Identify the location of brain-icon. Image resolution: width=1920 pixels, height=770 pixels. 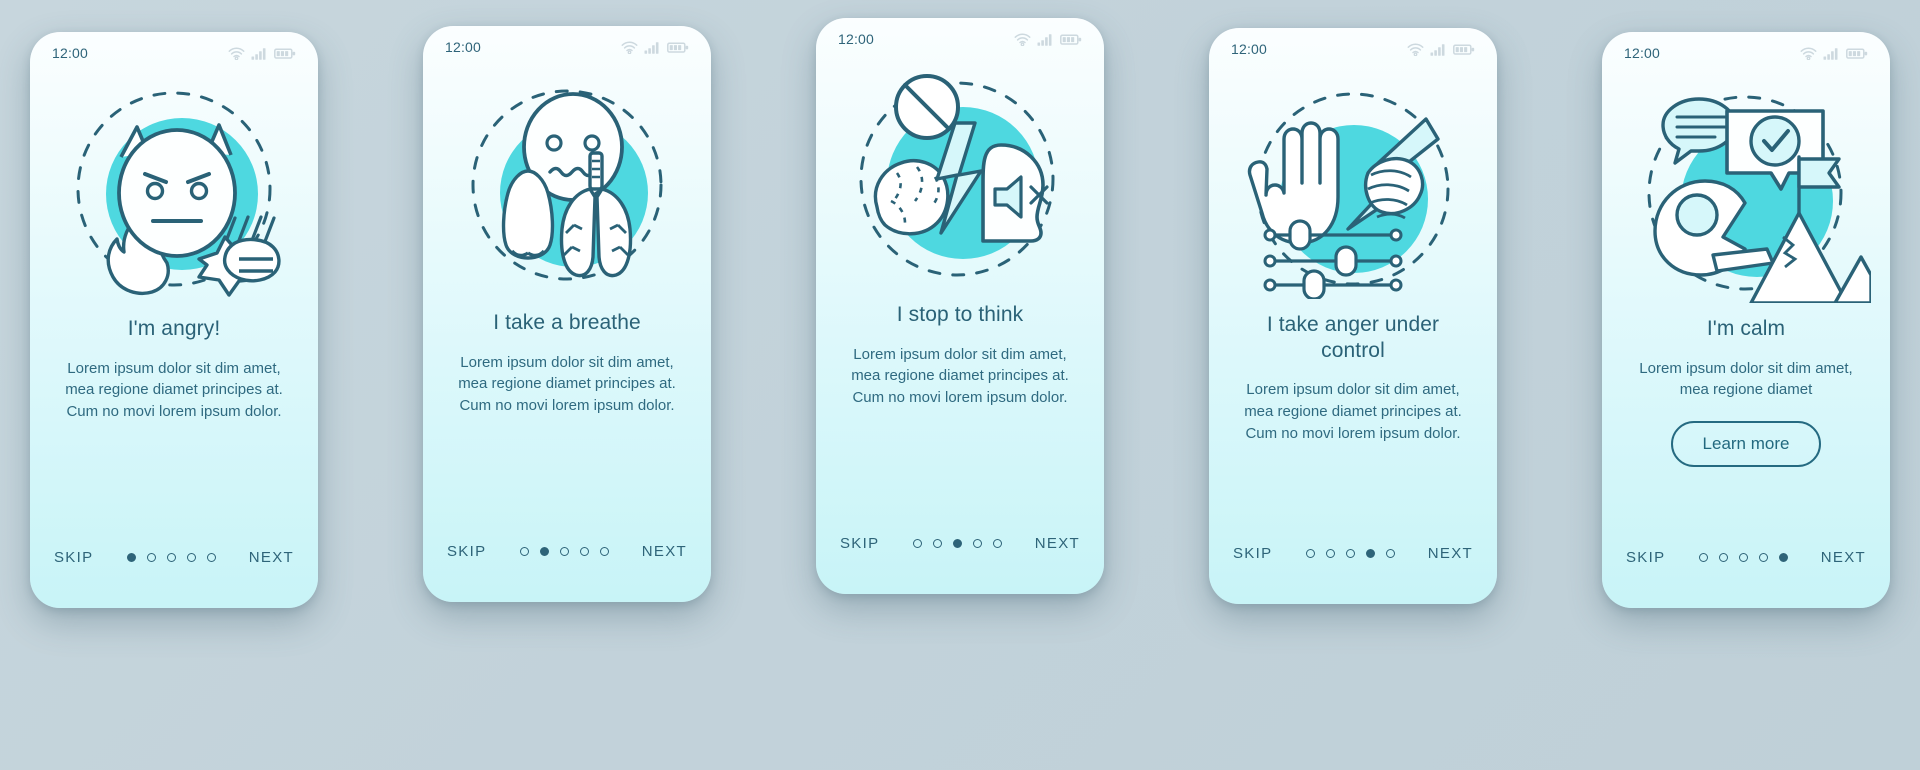
(911, 197).